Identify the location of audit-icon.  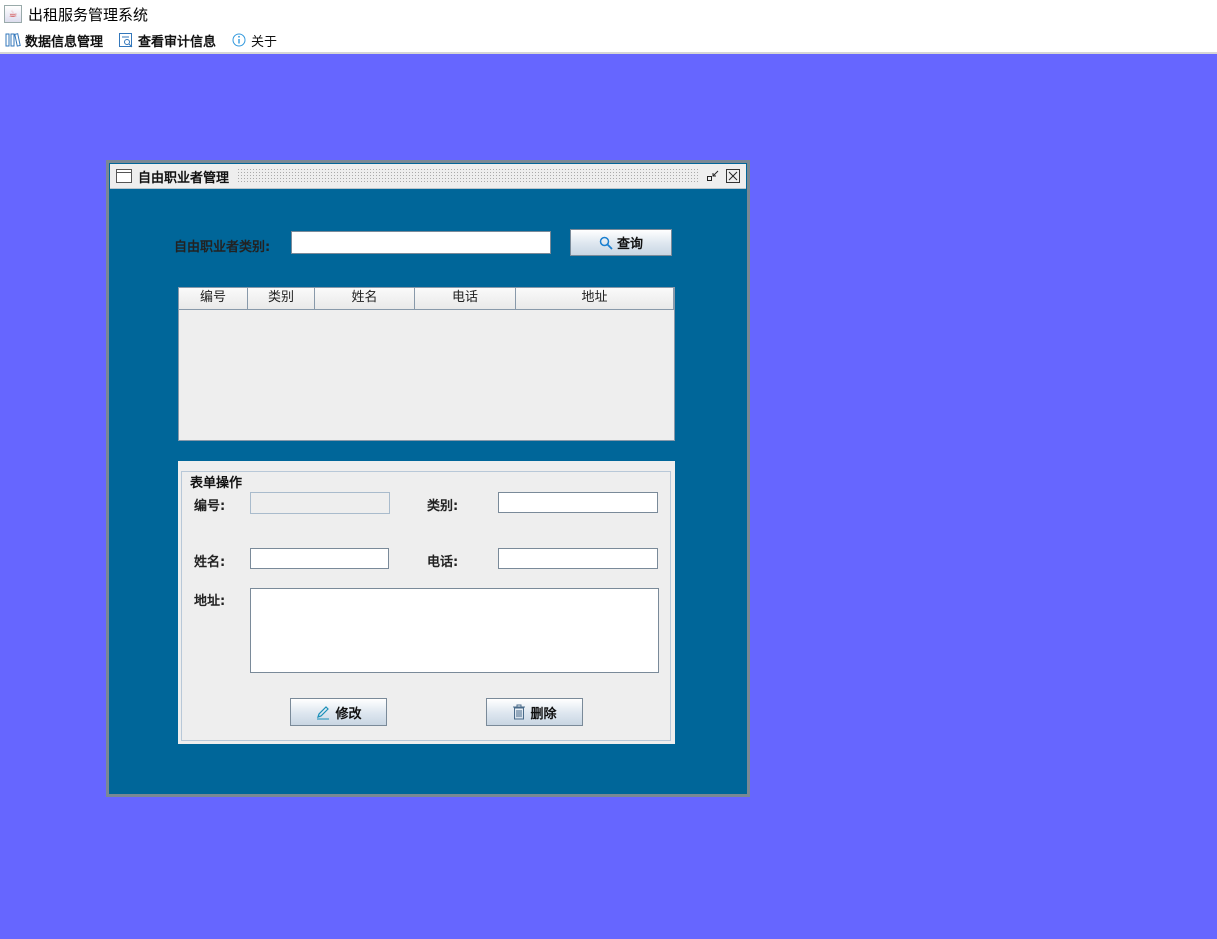
(126, 40).